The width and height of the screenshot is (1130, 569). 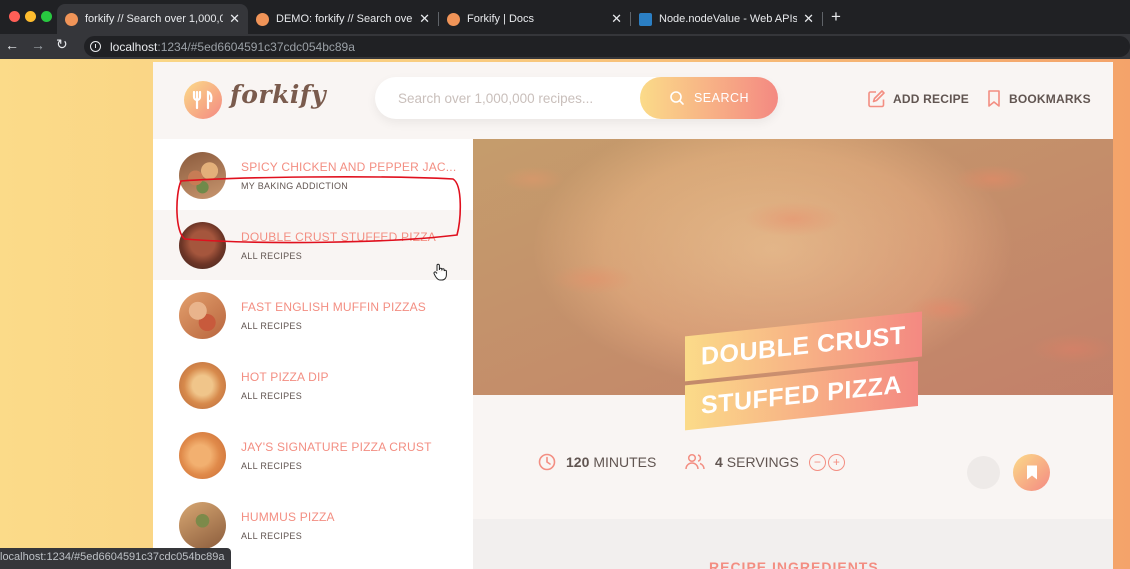 I want to click on app-header: forkify SEARCH ADD RECIPE, so click(x=633, y=100).